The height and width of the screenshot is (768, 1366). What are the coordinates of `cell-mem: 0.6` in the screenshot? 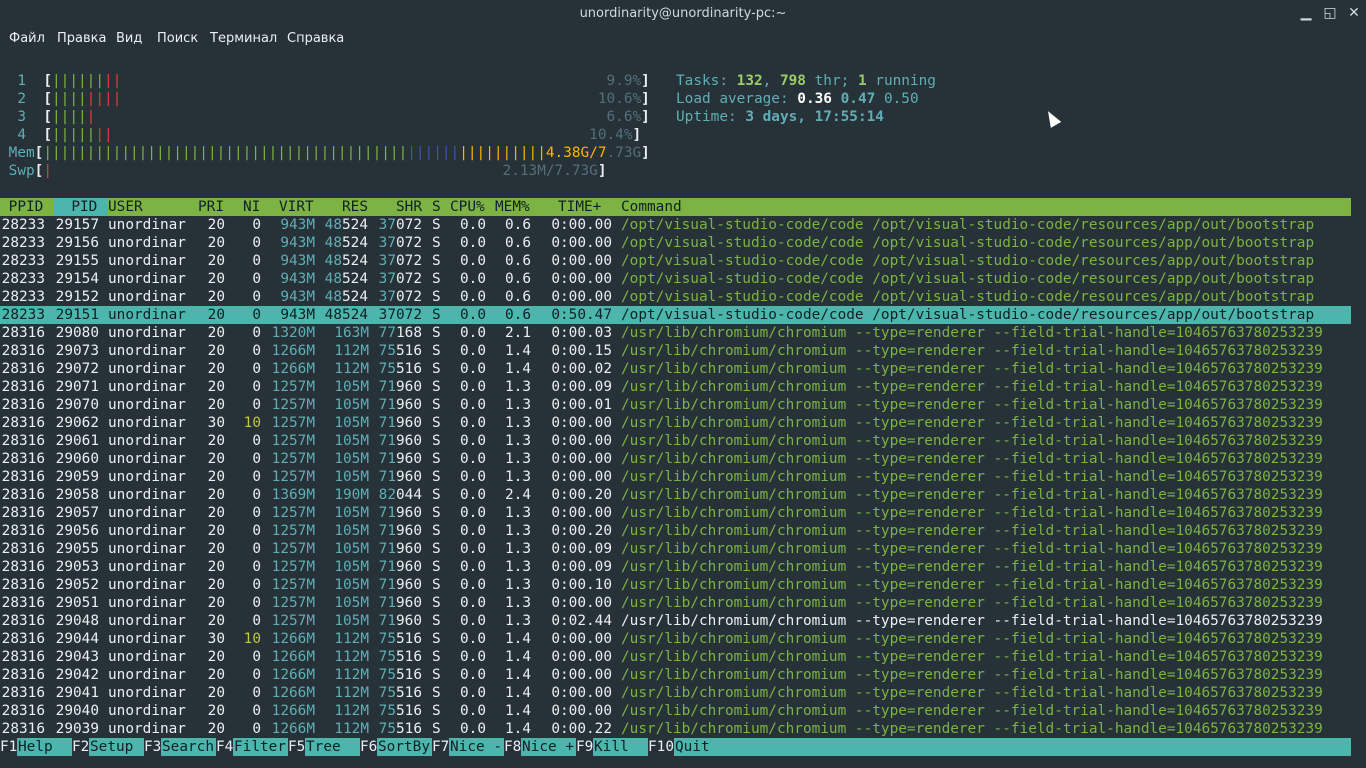 It's located at (518, 243).